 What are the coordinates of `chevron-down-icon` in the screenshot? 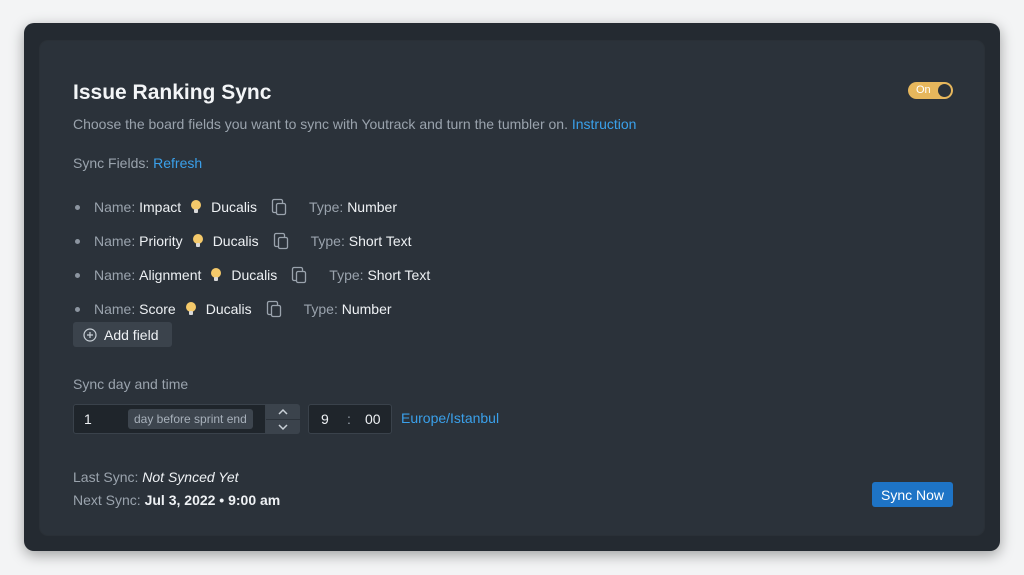 It's located at (283, 426).